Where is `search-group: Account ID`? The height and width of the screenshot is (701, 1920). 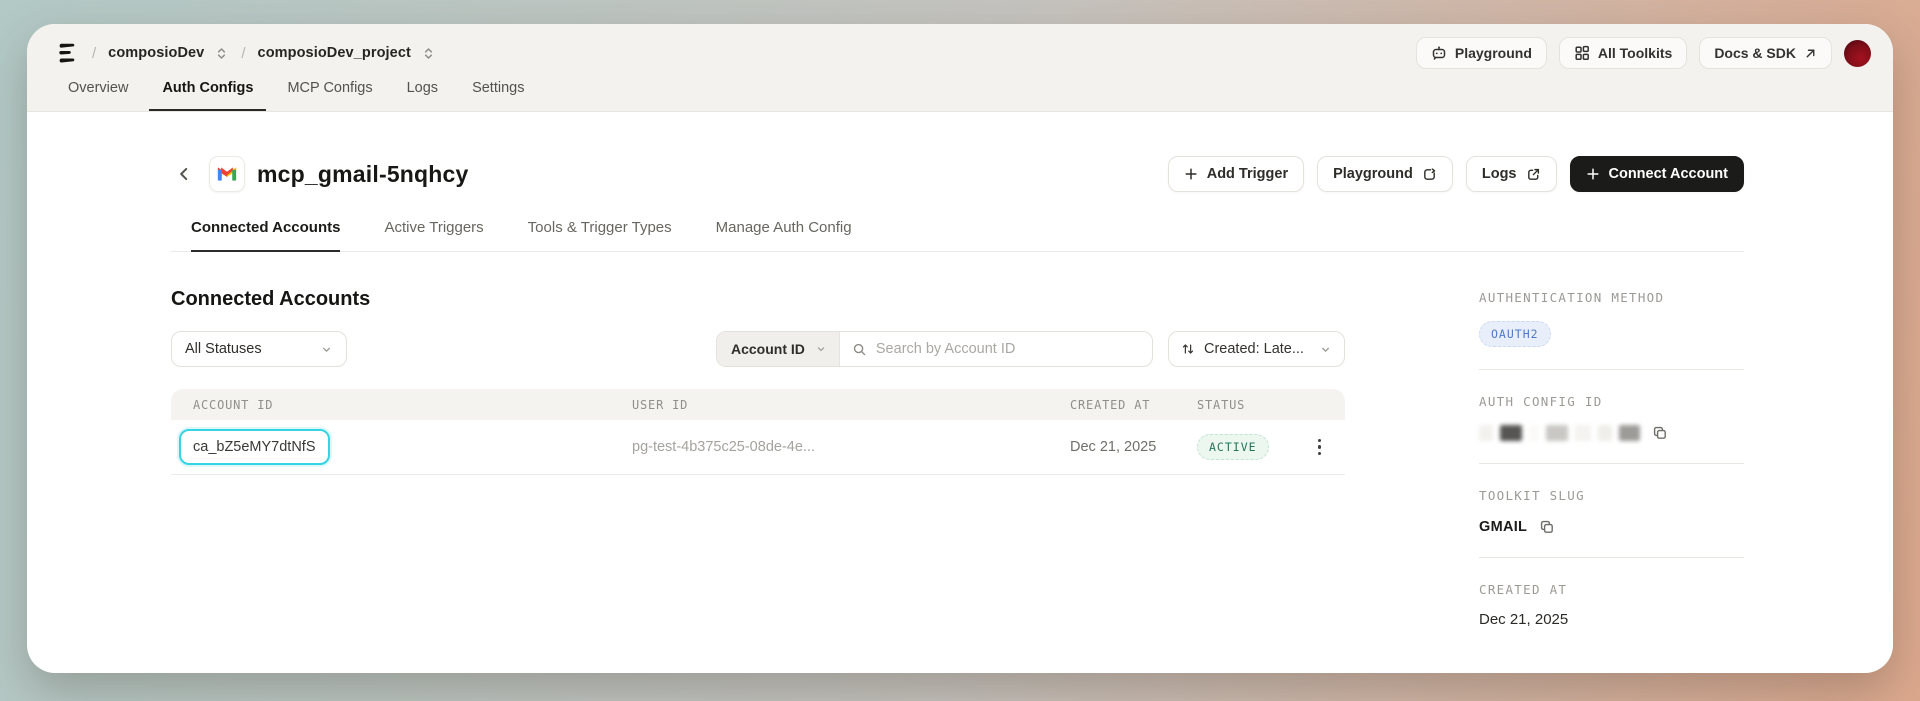
search-group: Account ID is located at coordinates (934, 349).